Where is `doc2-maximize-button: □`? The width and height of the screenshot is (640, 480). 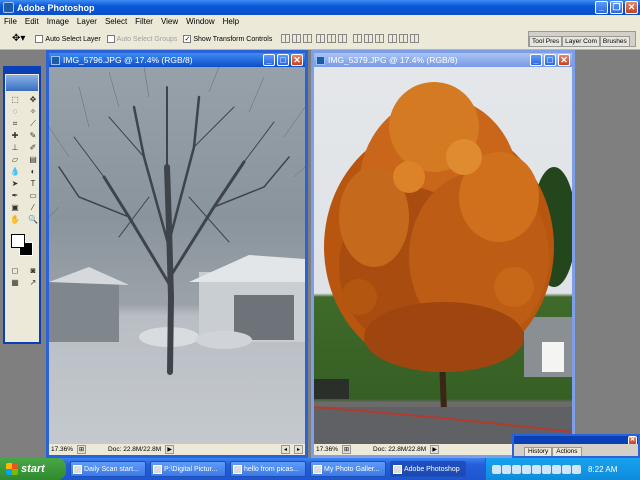
doc2-maximize-button: □ is located at coordinates (550, 60).